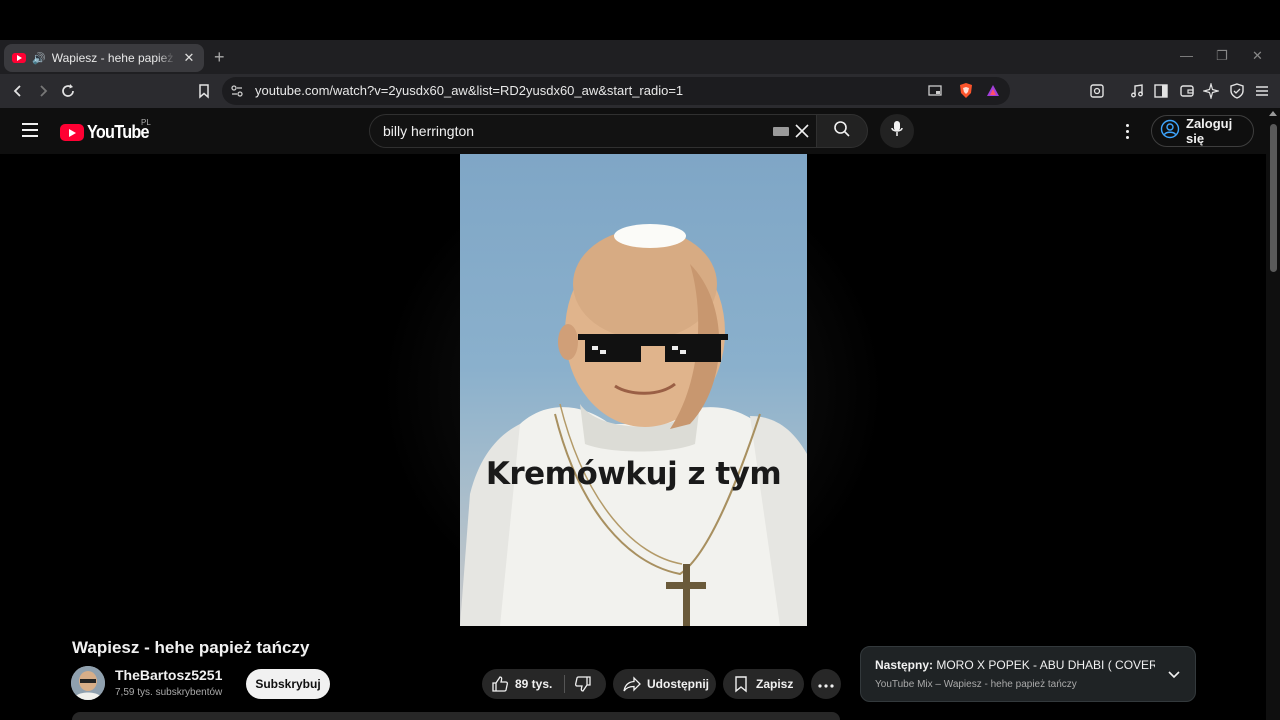  What do you see at coordinates (1161, 91) in the screenshot?
I see `sidebar-icon` at bounding box center [1161, 91].